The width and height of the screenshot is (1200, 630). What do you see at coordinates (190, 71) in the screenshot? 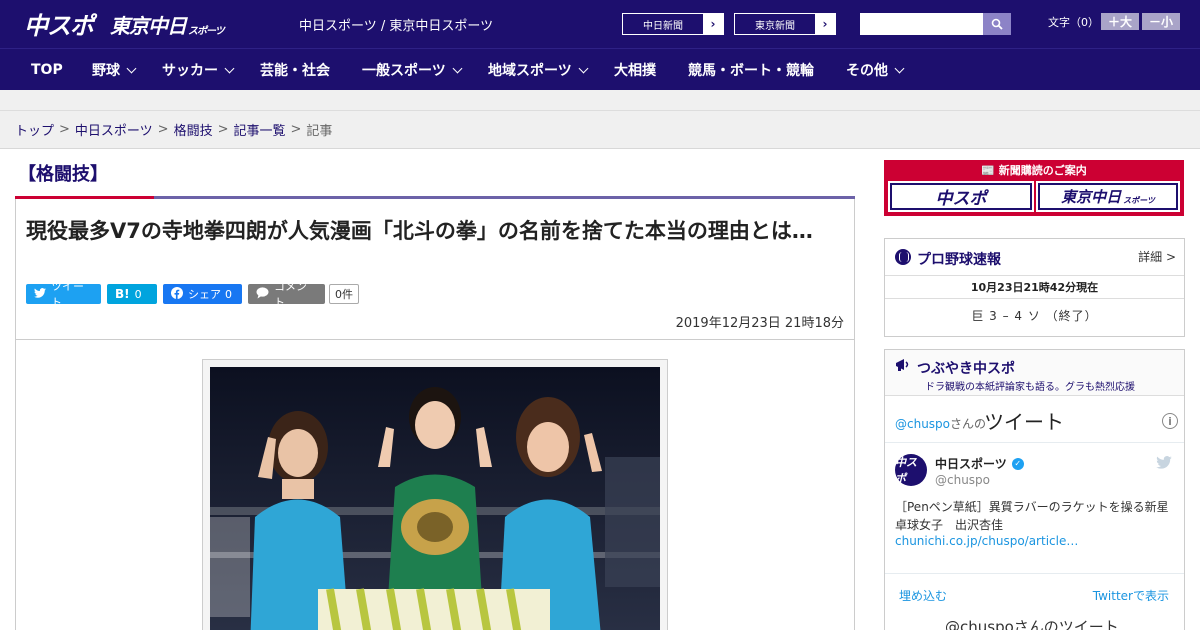
I see `nav-soccer-label: サッカー` at bounding box center [190, 71].